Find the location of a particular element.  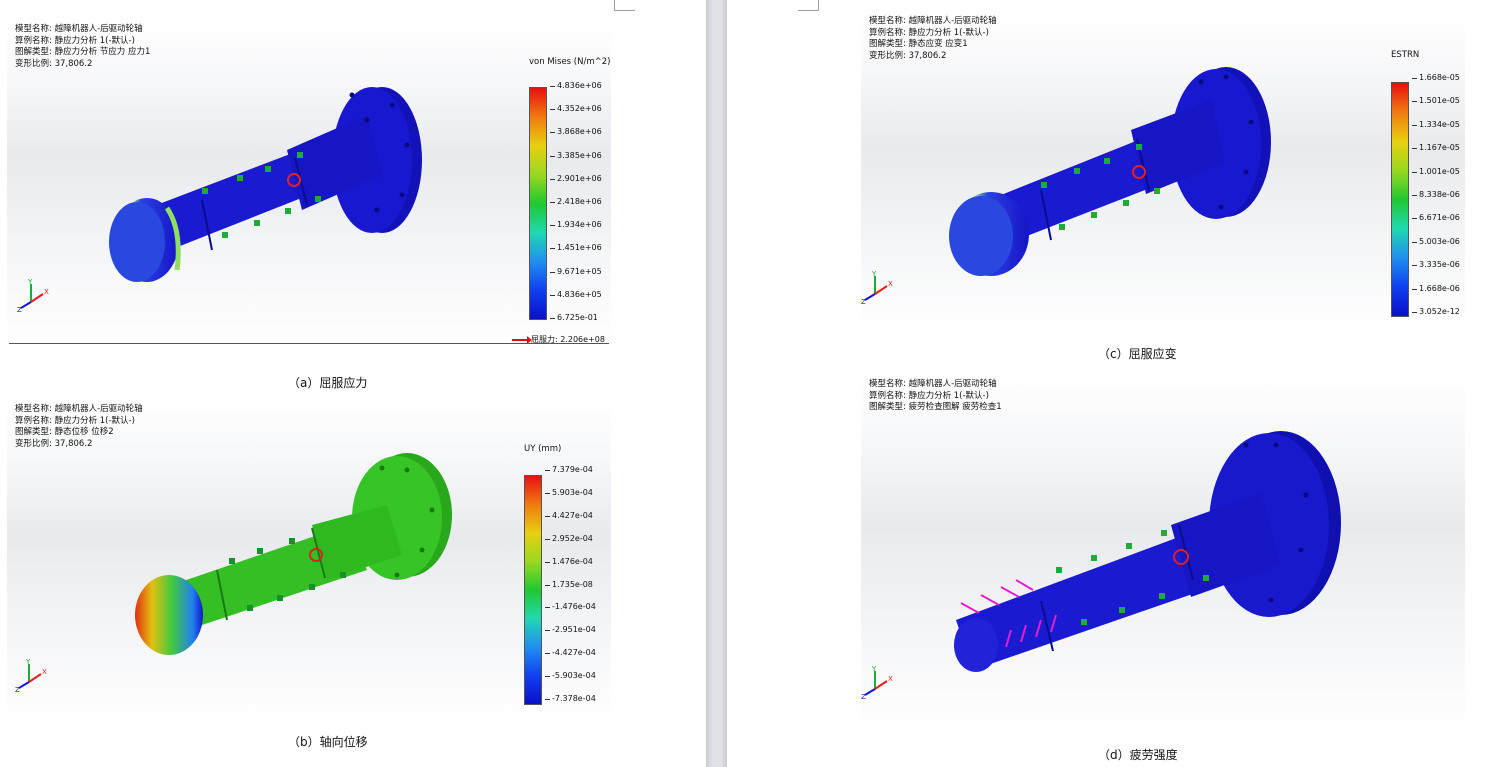

legend-tick: 4.836e+06 is located at coordinates (576, 85).